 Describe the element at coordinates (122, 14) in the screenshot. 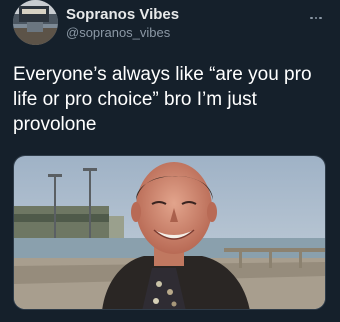

I see `author-display-name: Sopranos Vibes` at that location.